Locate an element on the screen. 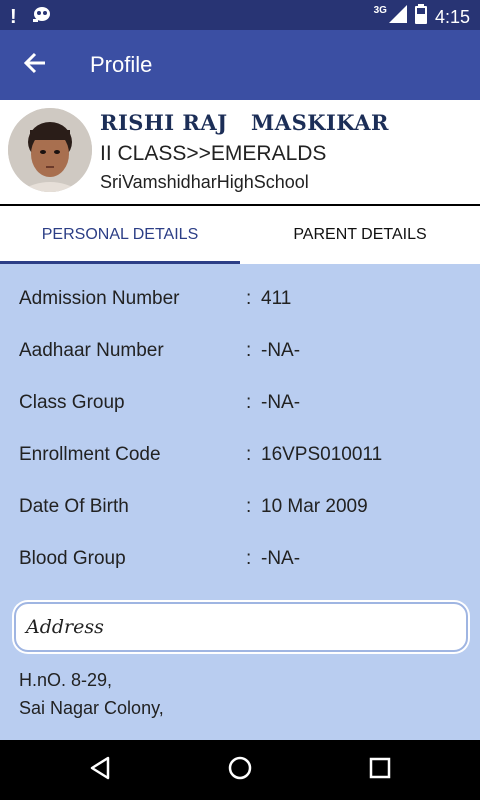  detail-label: Date Of Birth is located at coordinates (74, 506).